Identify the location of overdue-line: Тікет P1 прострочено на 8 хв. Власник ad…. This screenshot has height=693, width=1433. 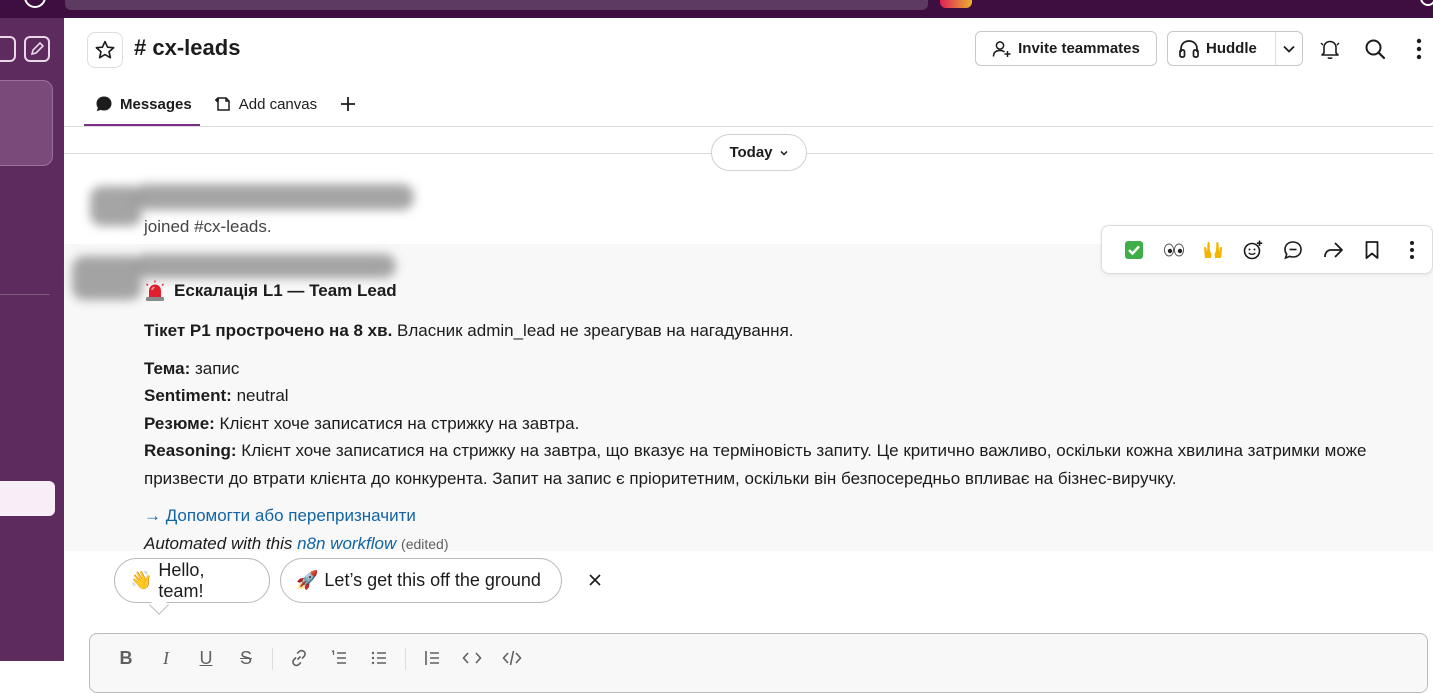
(786, 331).